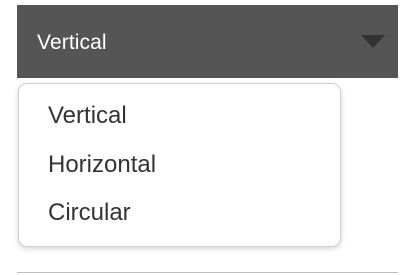 This screenshot has width=401, height=275. What do you see at coordinates (102, 165) in the screenshot?
I see `option-horizontal: Horizontal` at bounding box center [102, 165].